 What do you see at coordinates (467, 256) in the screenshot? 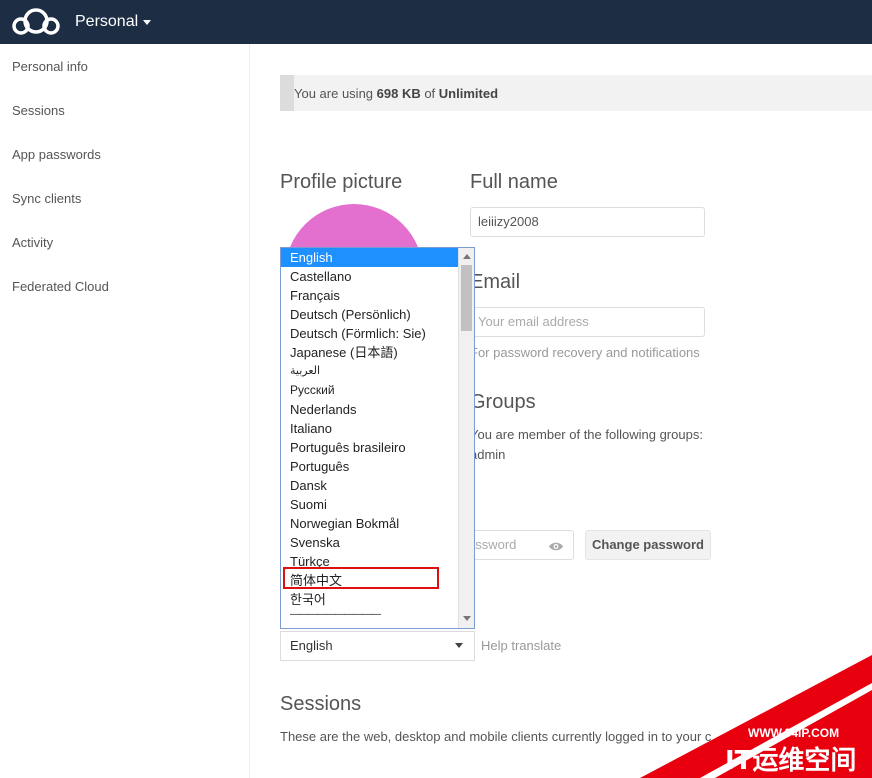
I see `scroll-up-arrow-icon` at bounding box center [467, 256].